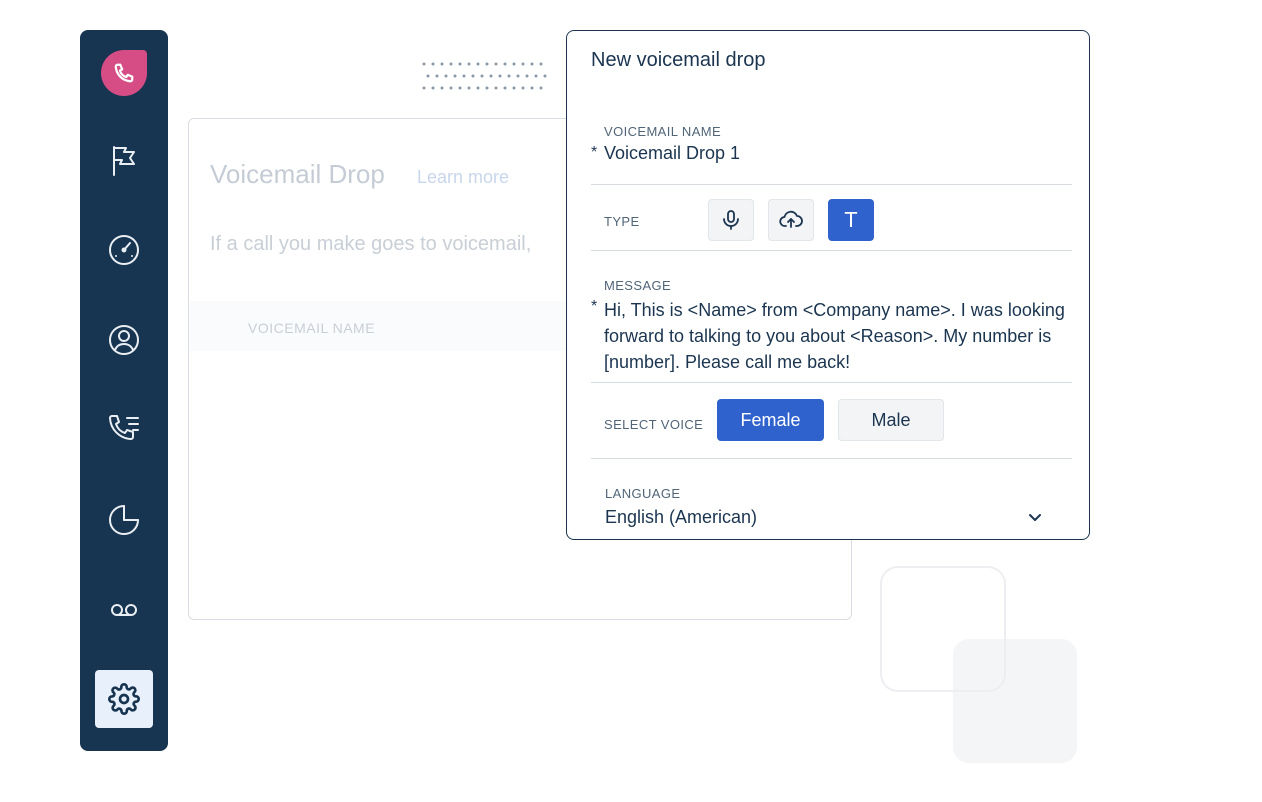 Image resolution: width=1262 pixels, height=802 pixels. I want to click on microphone-icon, so click(731, 220).